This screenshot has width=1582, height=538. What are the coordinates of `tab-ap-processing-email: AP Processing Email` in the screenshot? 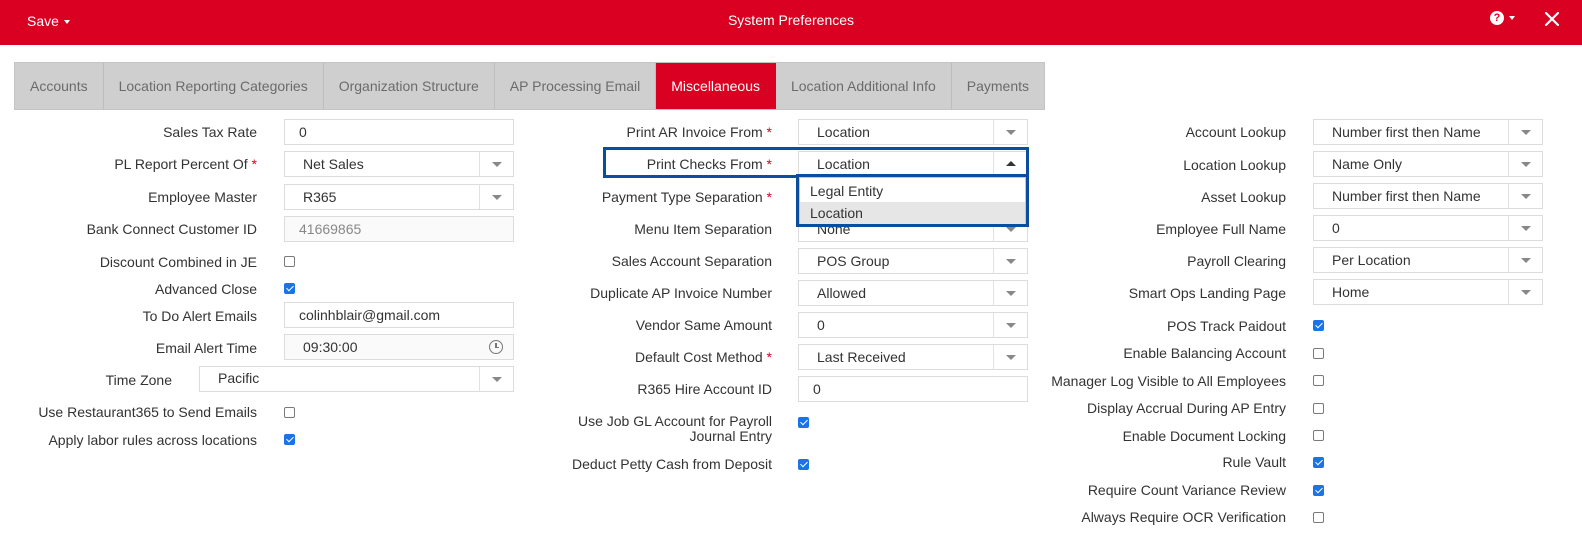 It's located at (576, 86).